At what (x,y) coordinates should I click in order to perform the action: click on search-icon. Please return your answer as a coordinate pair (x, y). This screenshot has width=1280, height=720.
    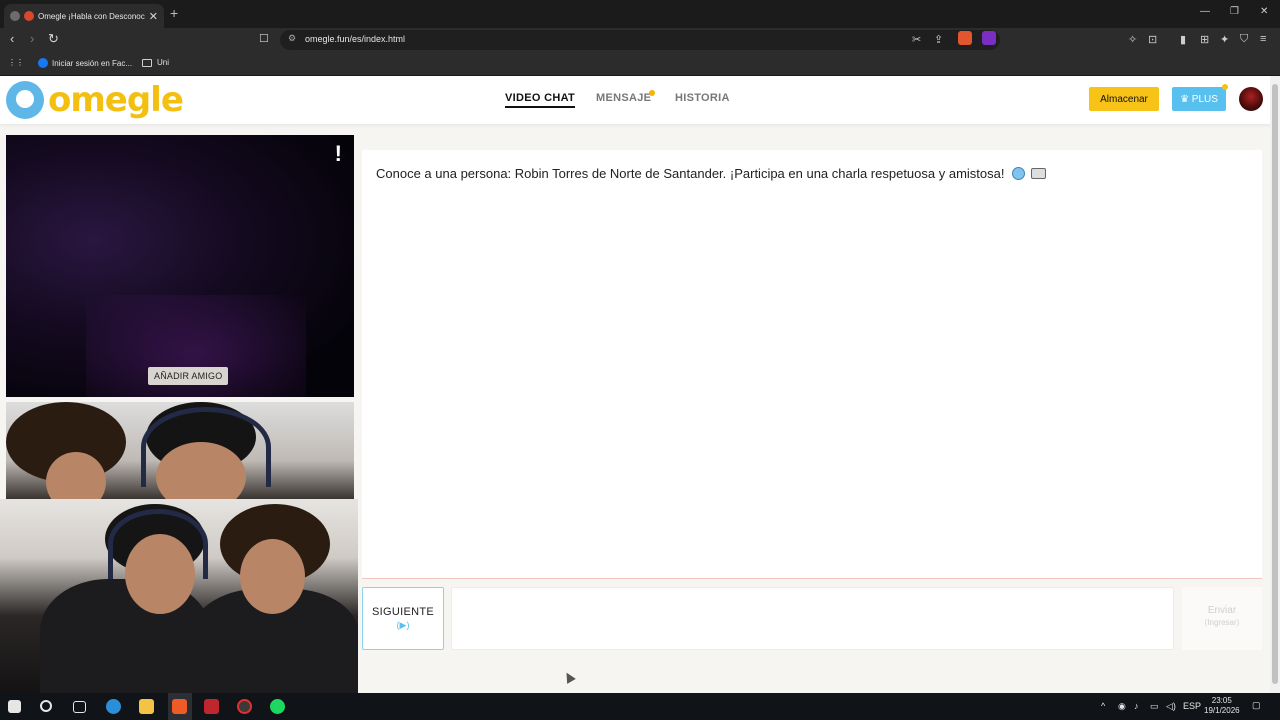
    Looking at the image, I should click on (46, 706).